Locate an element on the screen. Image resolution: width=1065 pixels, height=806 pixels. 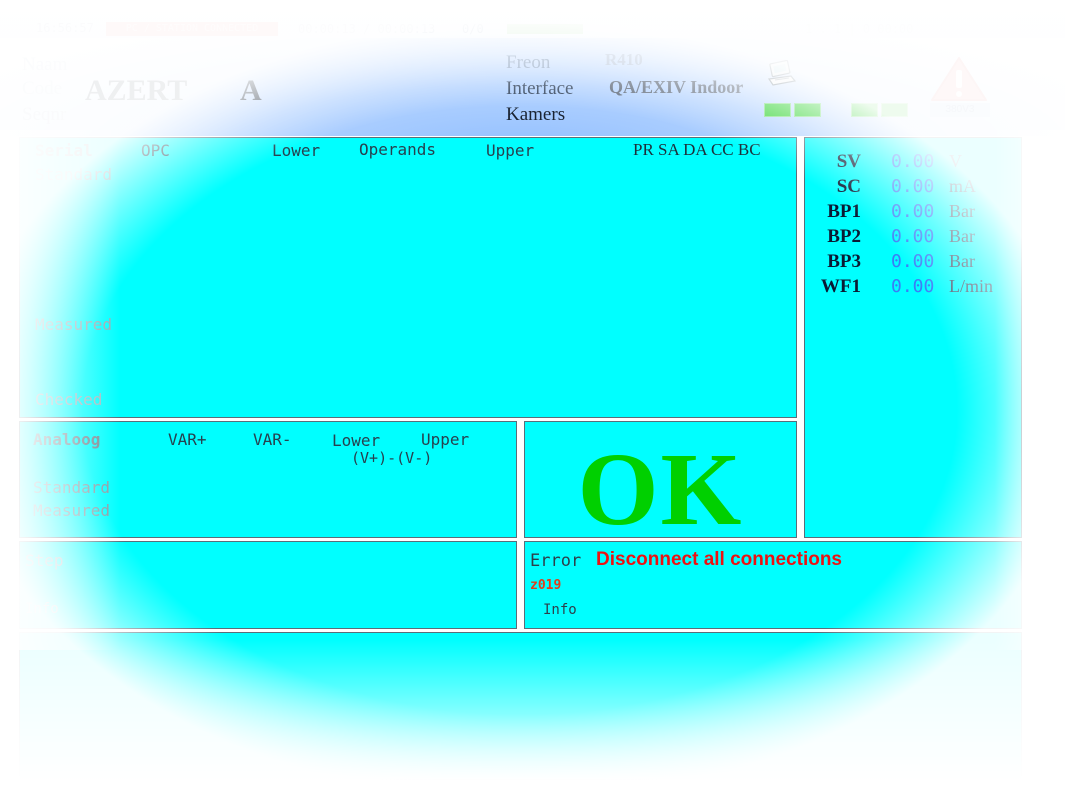
measurement-unit: L/min is located at coordinates (971, 286).